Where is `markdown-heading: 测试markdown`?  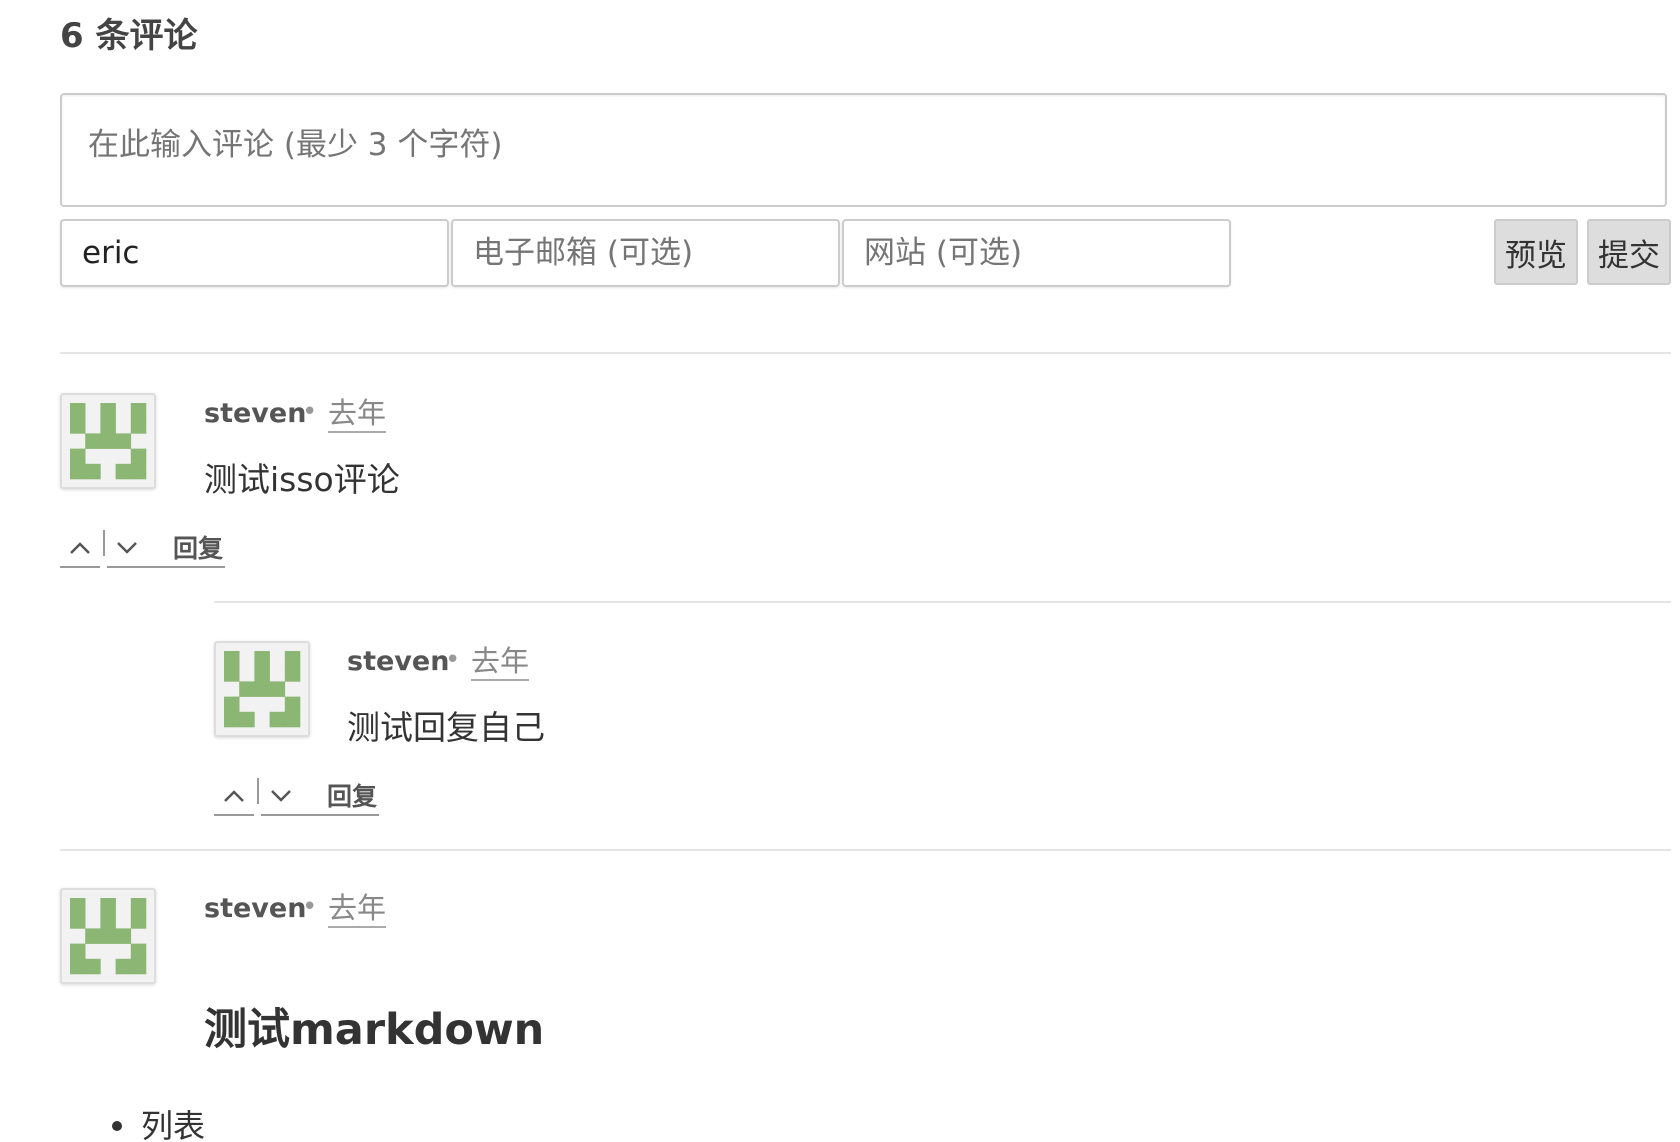 markdown-heading: 测试markdown is located at coordinates (374, 1030).